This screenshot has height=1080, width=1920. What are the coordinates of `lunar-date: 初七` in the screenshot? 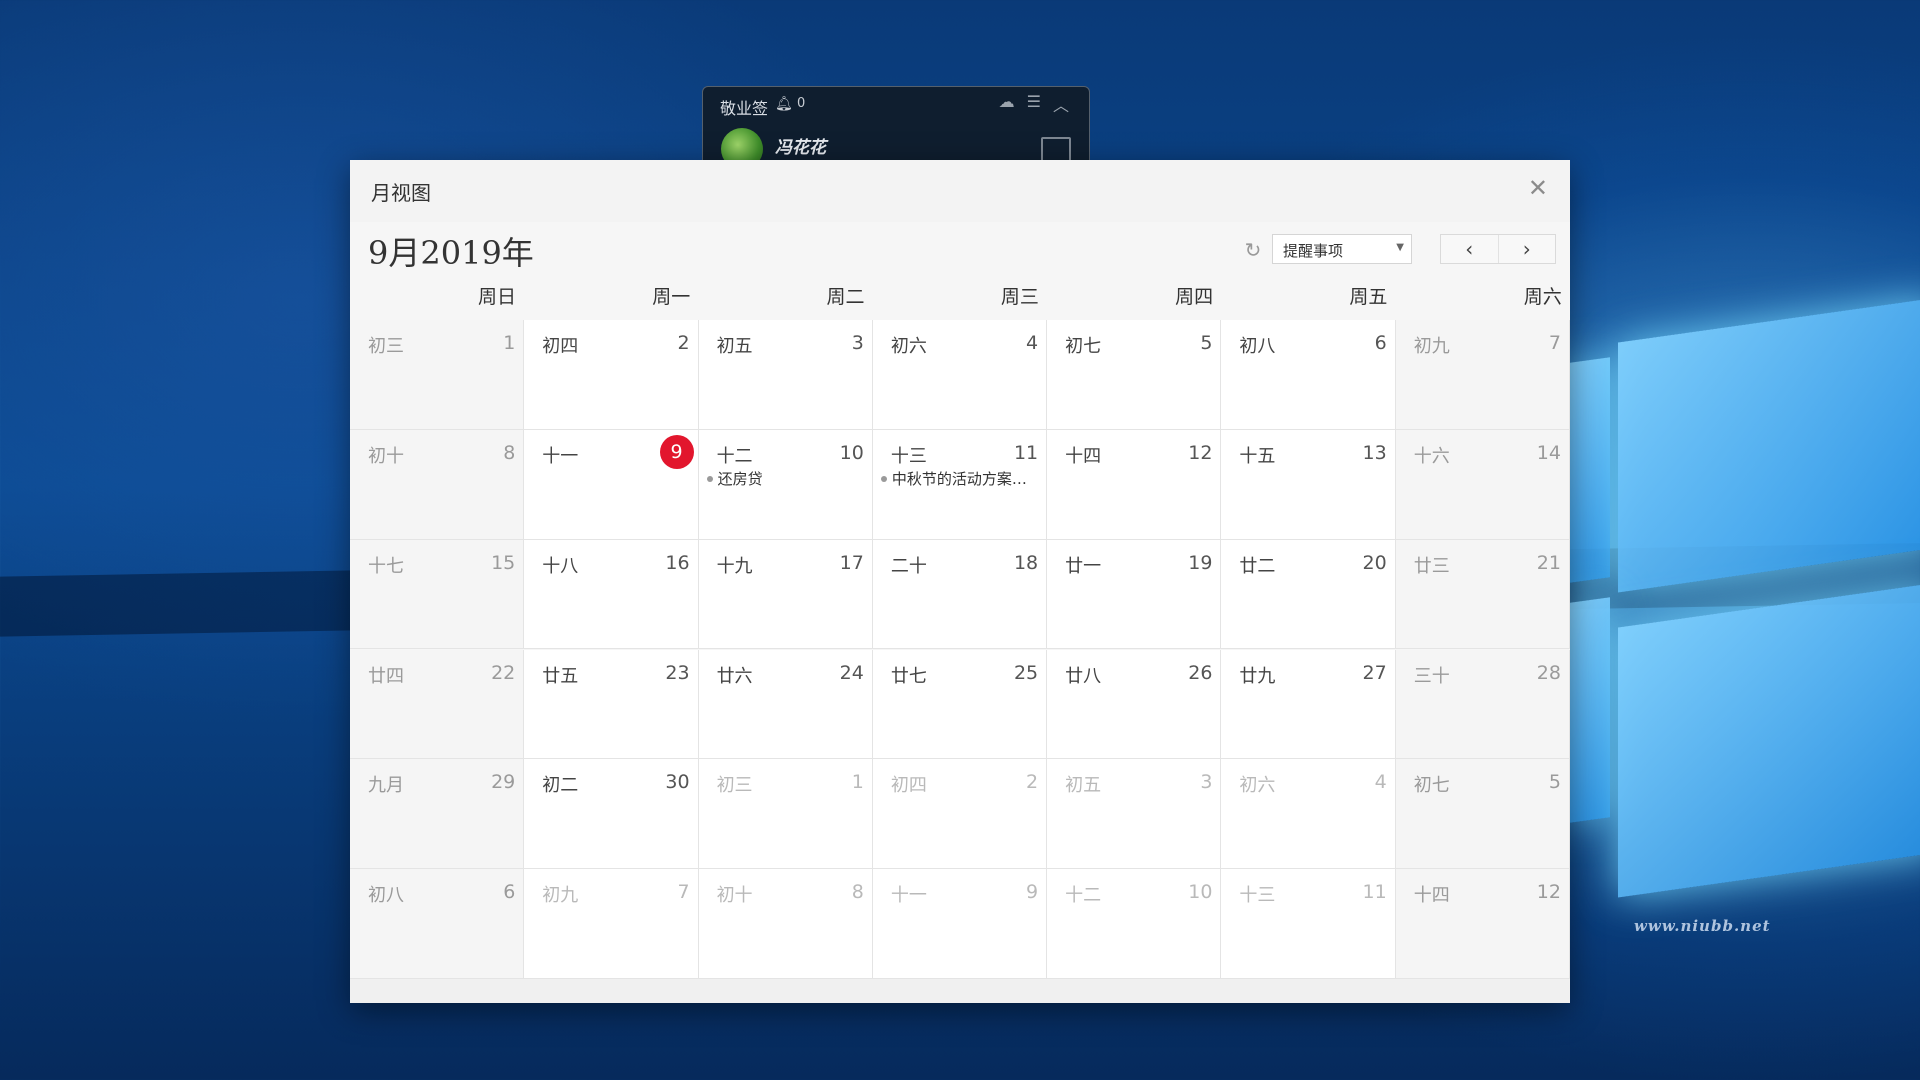 It's located at (1431, 786).